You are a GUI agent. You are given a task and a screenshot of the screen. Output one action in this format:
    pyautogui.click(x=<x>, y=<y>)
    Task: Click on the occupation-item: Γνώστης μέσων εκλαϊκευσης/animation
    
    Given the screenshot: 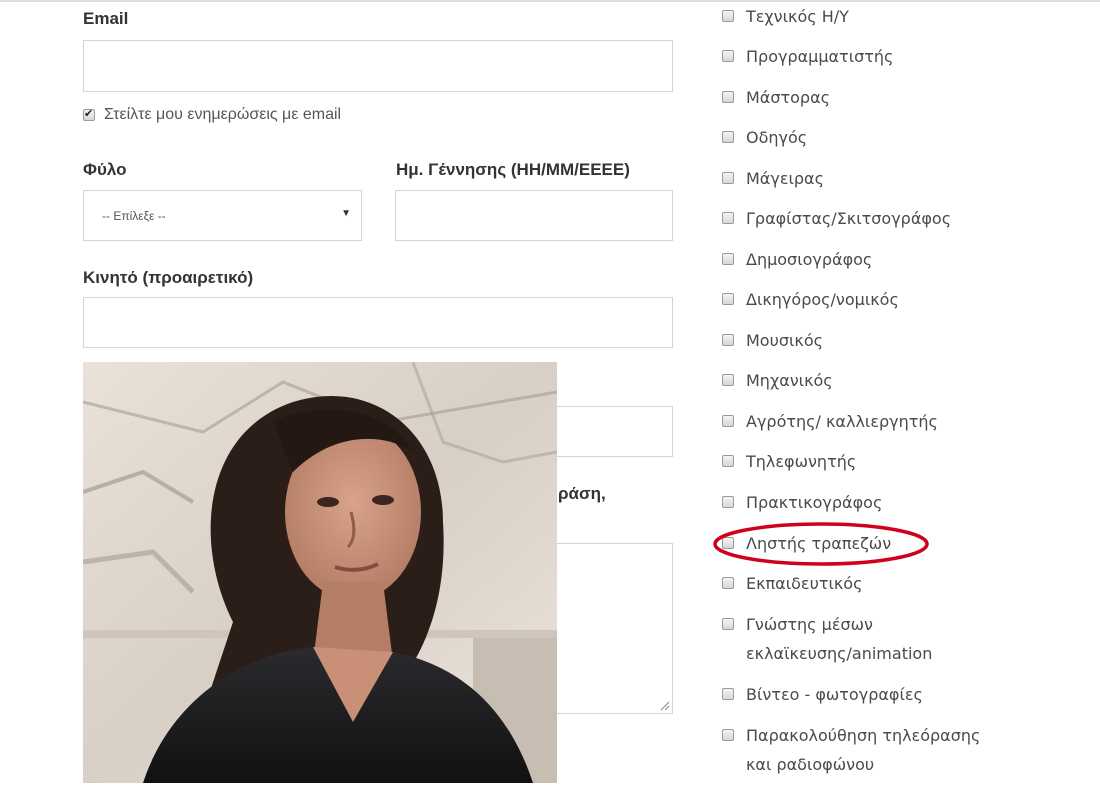 What is the action you would take?
    pyautogui.click(x=864, y=639)
    